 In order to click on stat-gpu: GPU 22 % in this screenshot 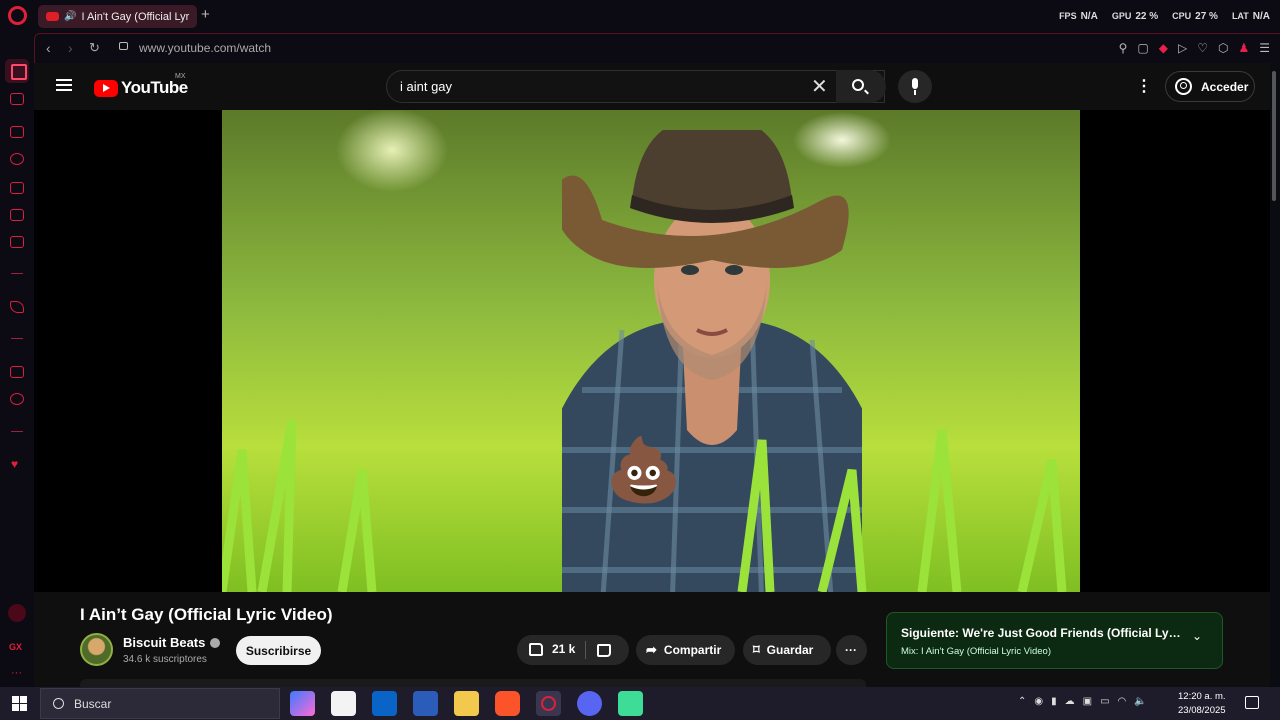, I will do `click(1135, 16)`.